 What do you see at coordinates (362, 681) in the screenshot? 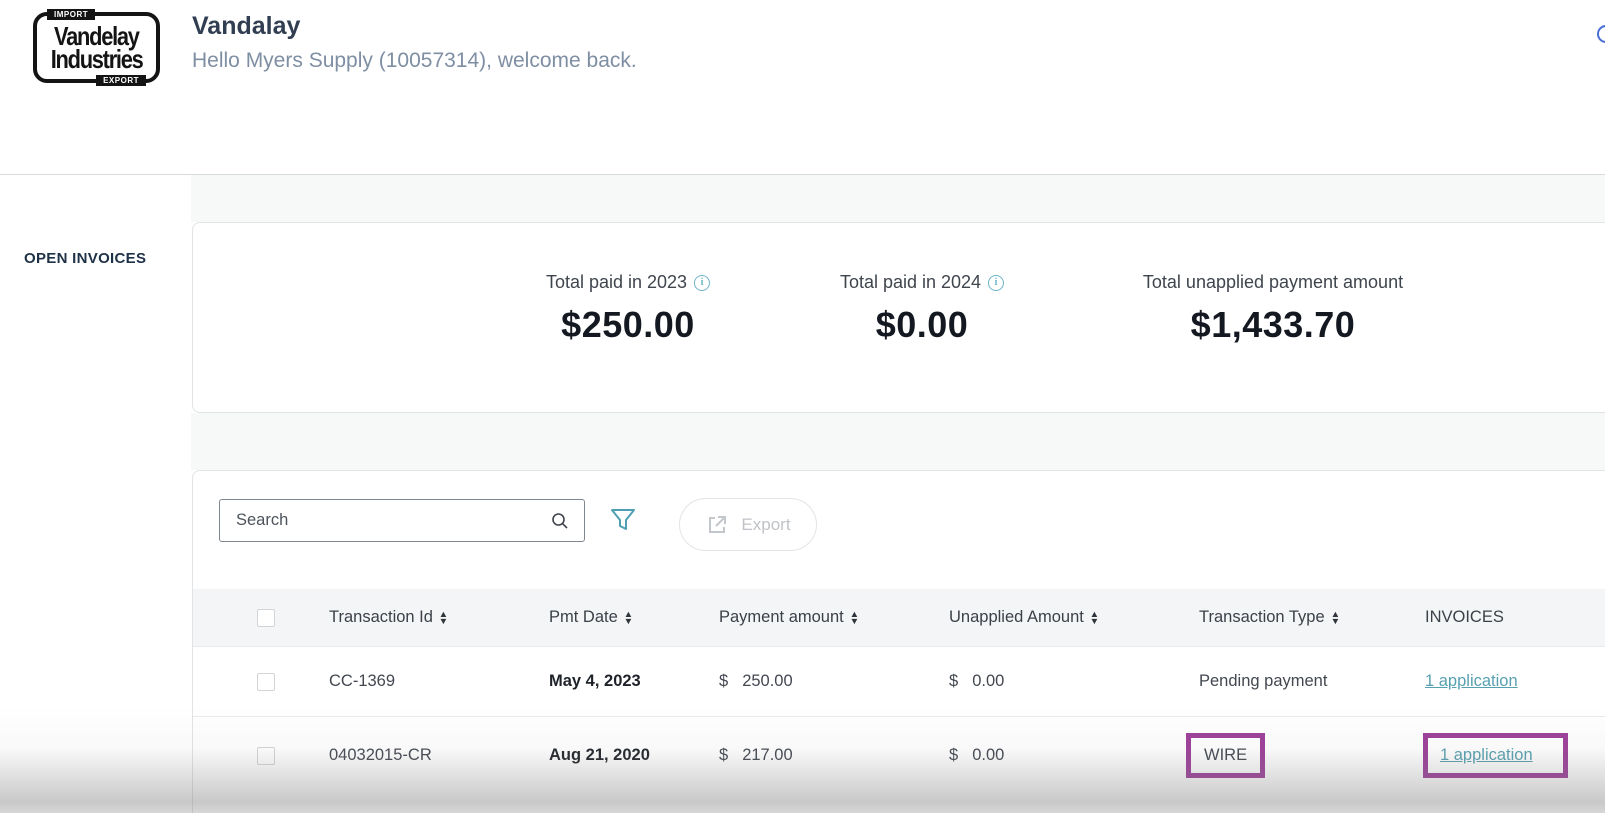
I see `transaction-id-cell: CC-1369` at bounding box center [362, 681].